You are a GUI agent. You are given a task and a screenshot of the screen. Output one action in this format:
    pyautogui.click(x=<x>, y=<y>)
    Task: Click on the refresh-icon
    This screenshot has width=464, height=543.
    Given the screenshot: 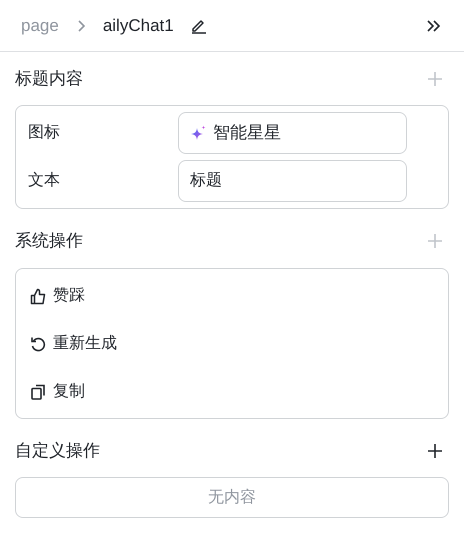 What is the action you would take?
    pyautogui.click(x=38, y=344)
    